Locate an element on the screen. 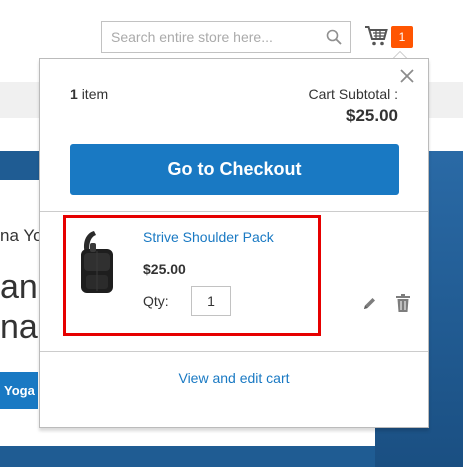 Image resolution: width=463 pixels, height=467 pixels. hero-shop-button: Yoga is located at coordinates (19, 390).